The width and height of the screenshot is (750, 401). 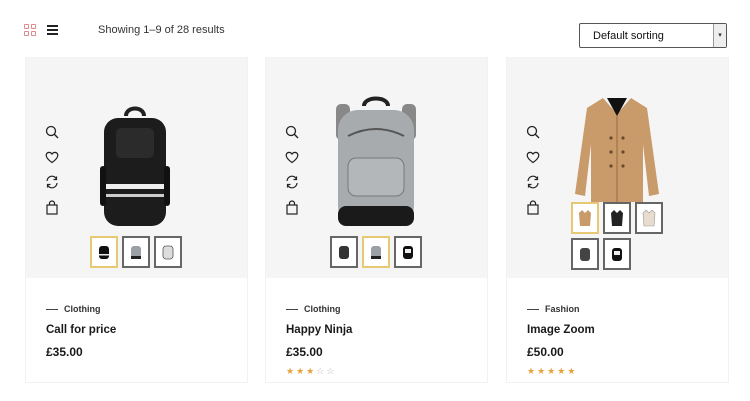 I want to click on product-title: Image Zoom, so click(x=561, y=330).